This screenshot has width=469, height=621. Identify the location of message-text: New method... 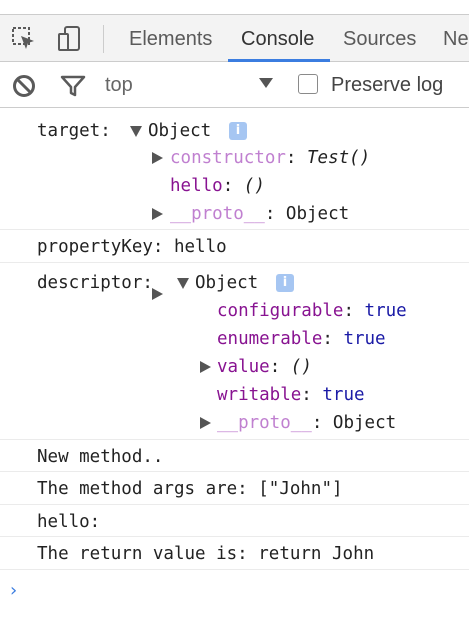
(100, 457).